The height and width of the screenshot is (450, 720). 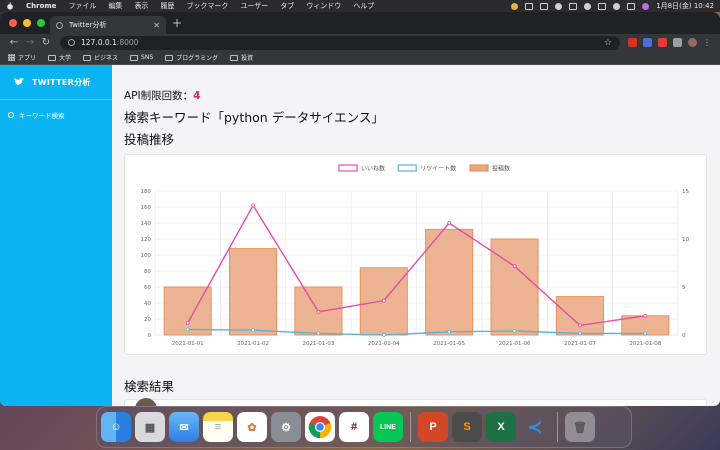 I want to click on line-icon: LINE, so click(x=388, y=427).